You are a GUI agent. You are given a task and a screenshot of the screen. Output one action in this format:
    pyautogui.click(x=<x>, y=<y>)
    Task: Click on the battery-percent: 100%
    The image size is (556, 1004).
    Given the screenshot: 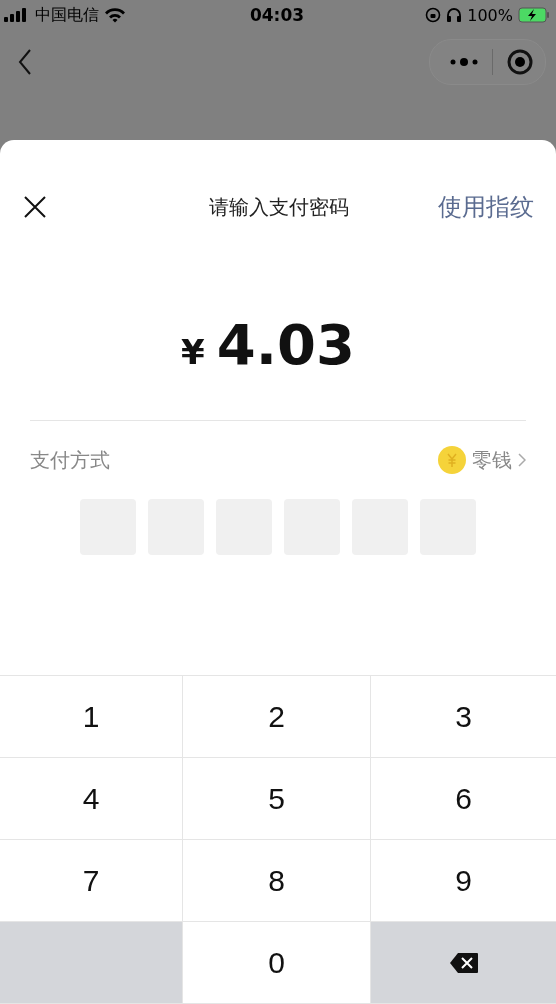 What is the action you would take?
    pyautogui.click(x=490, y=15)
    